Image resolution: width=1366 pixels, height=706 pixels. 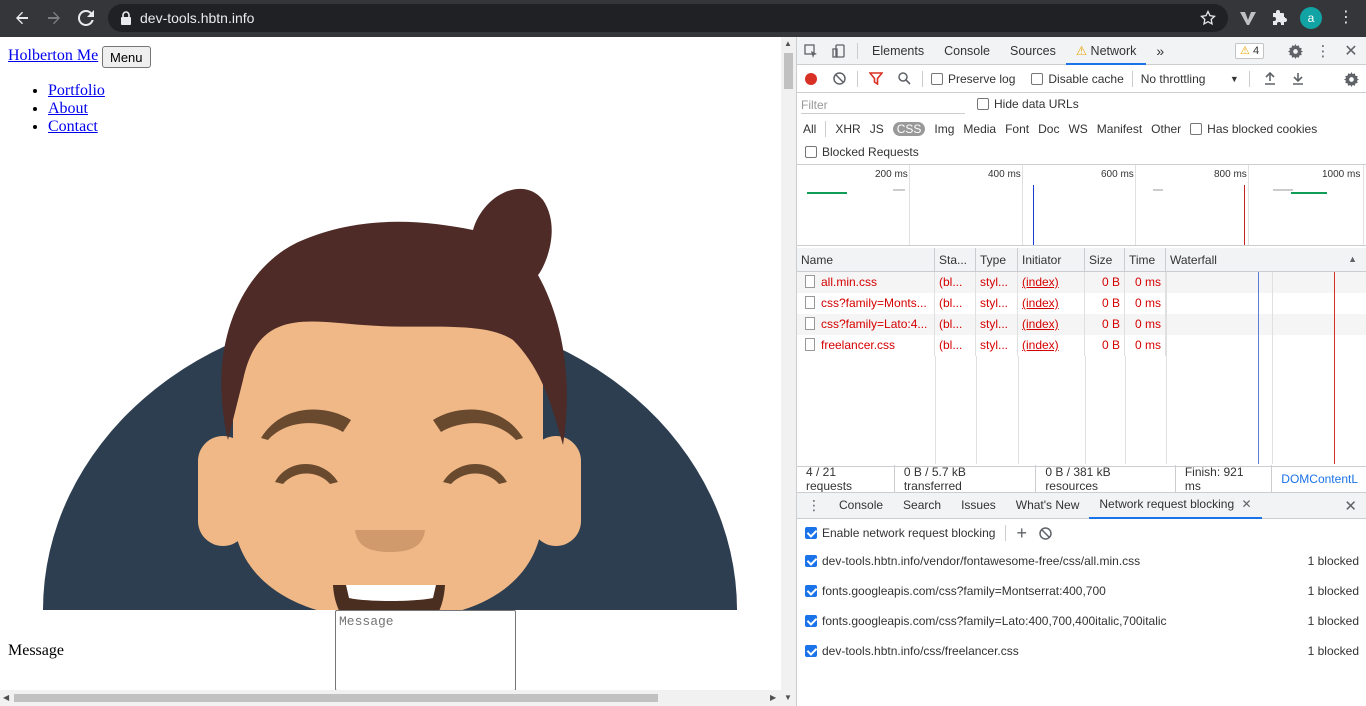 What do you see at coordinates (1105, 260) in the screenshot?
I see `col-size: Size` at bounding box center [1105, 260].